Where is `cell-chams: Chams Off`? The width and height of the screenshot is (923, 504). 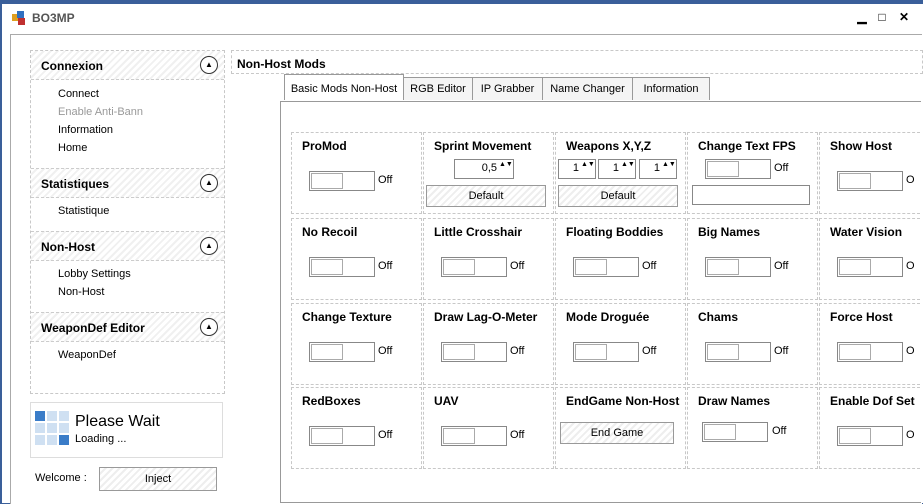 cell-chams: Chams Off is located at coordinates (752, 344).